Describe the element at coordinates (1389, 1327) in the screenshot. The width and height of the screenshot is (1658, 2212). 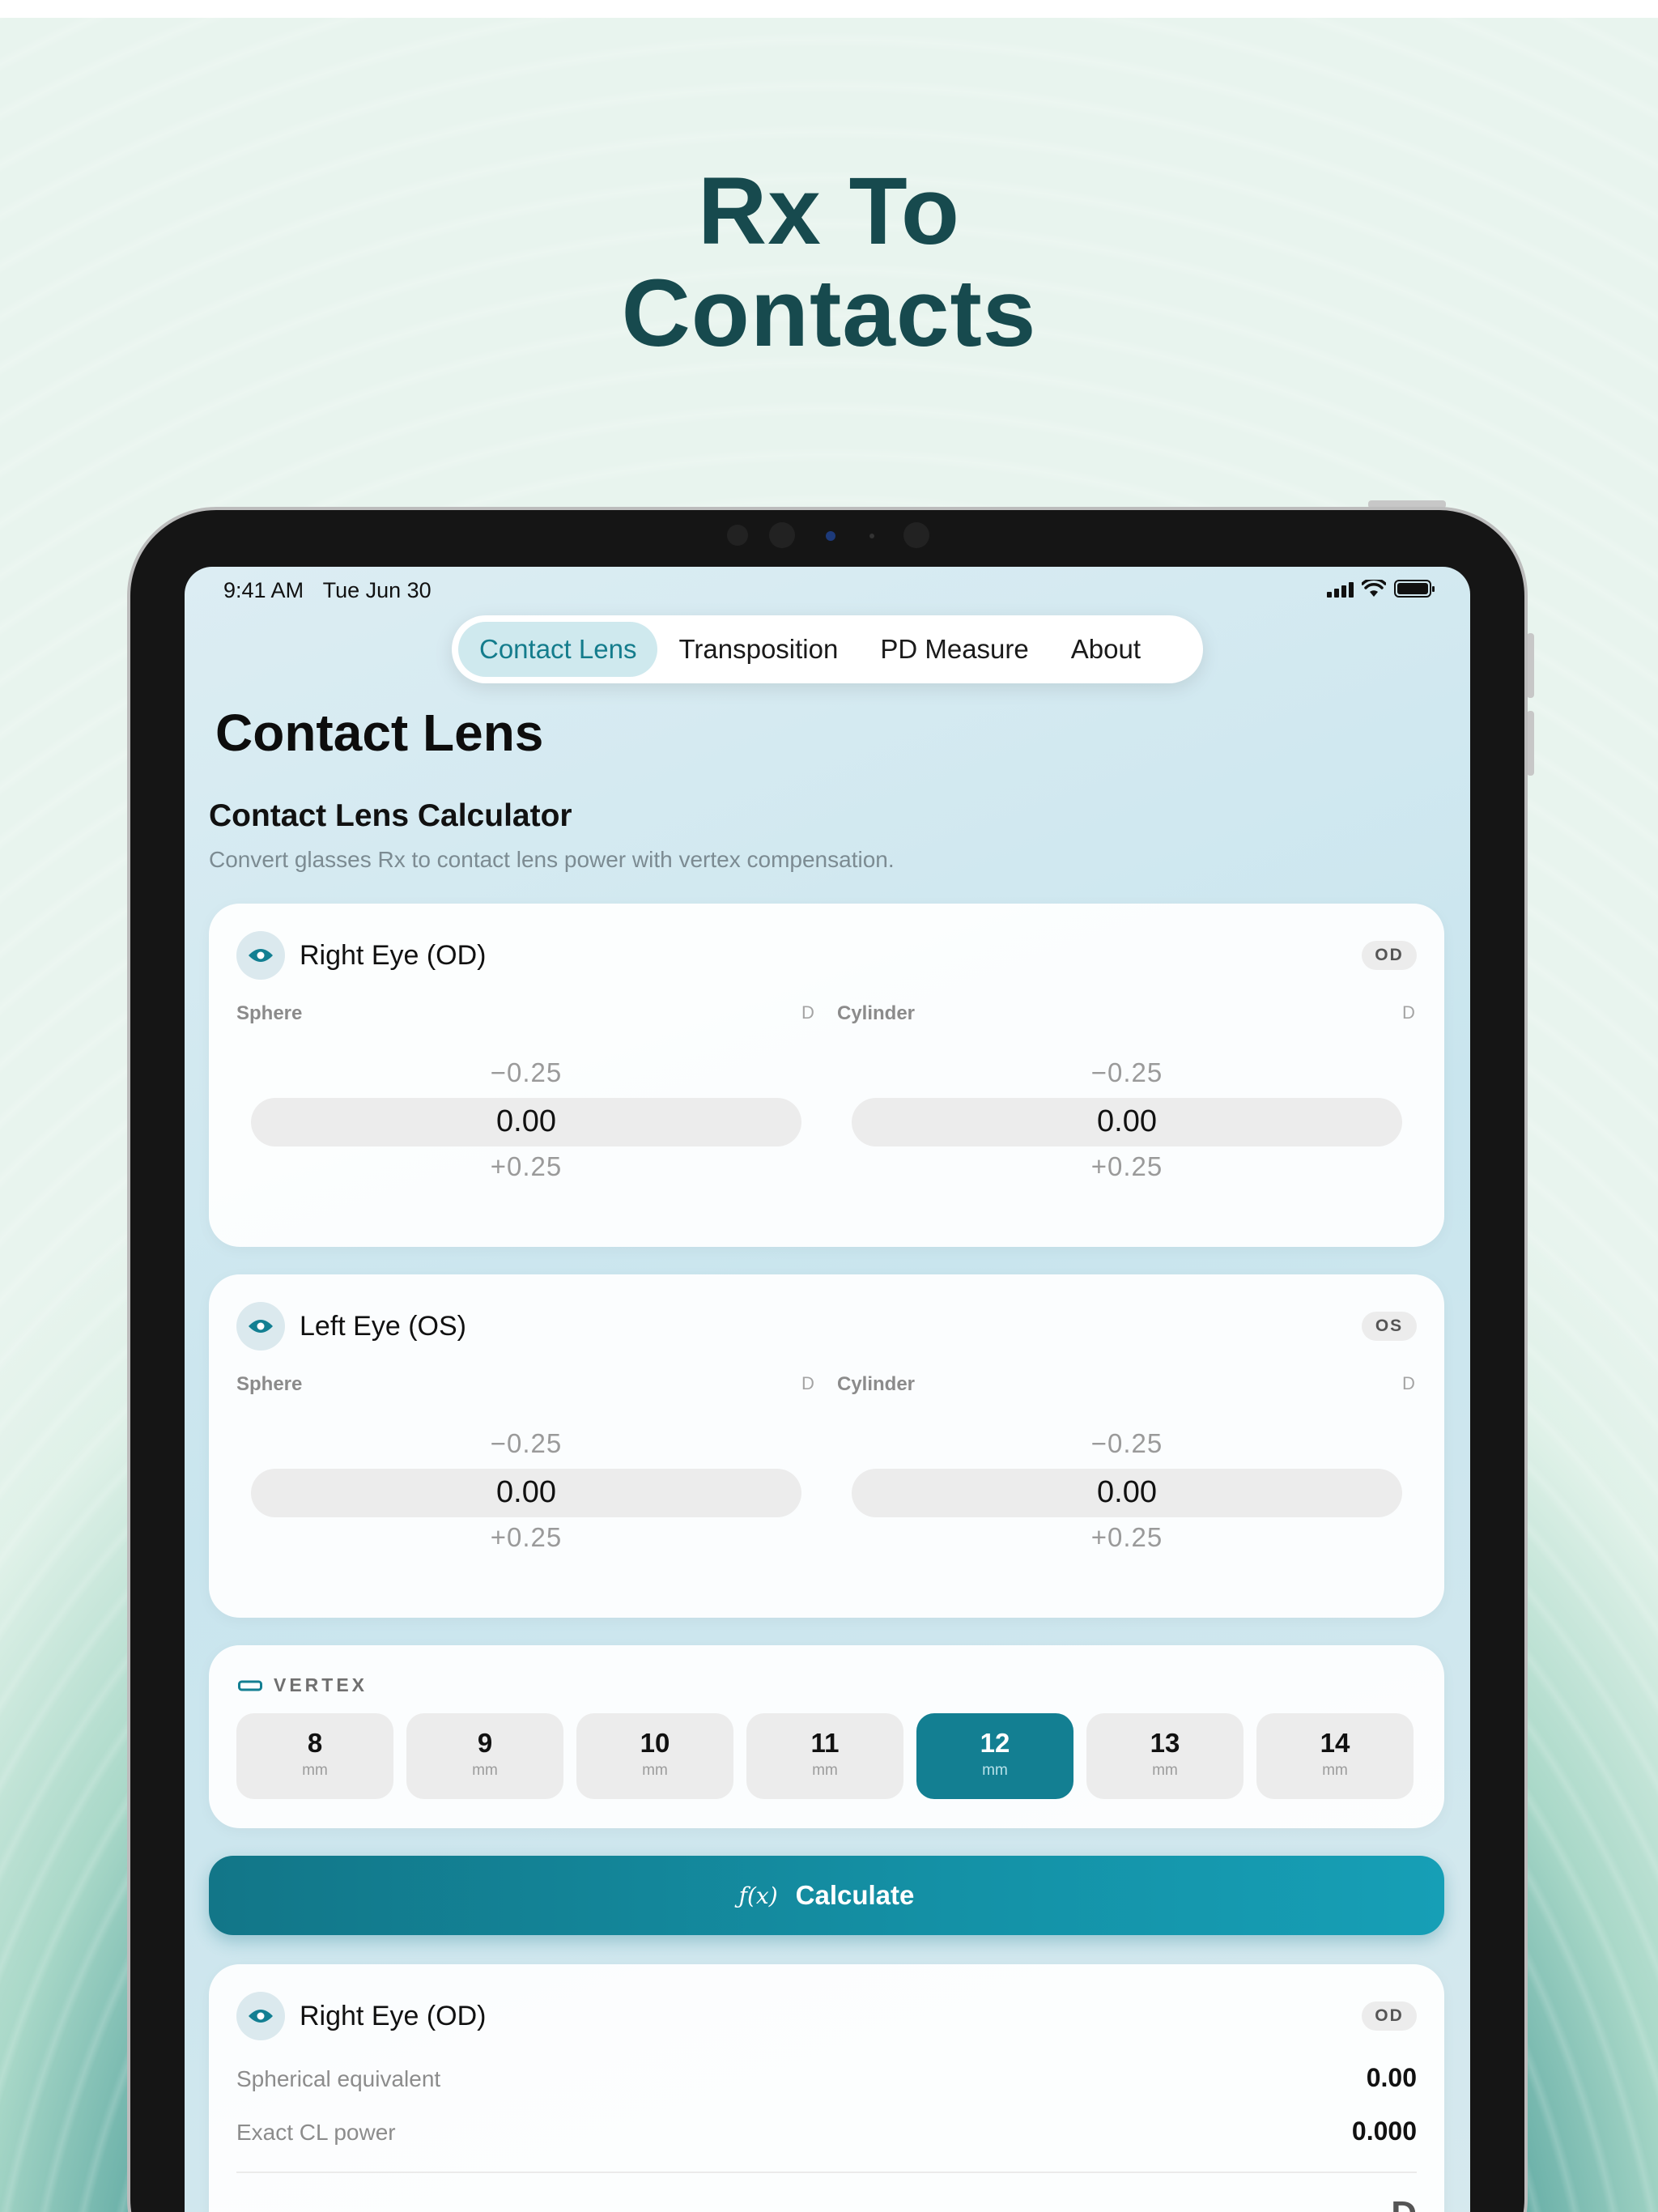
I see `os-badge: OS` at that location.